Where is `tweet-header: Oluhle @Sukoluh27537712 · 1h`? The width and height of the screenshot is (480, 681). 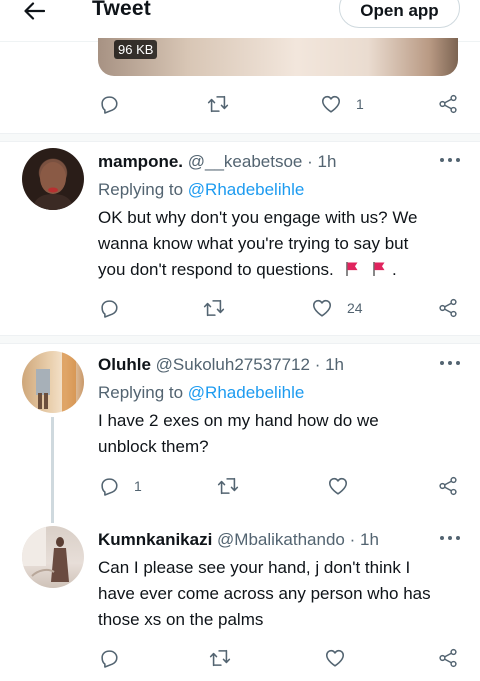
tweet-header: Oluhle @Sukoluh27537712 · 1h is located at coordinates (221, 365).